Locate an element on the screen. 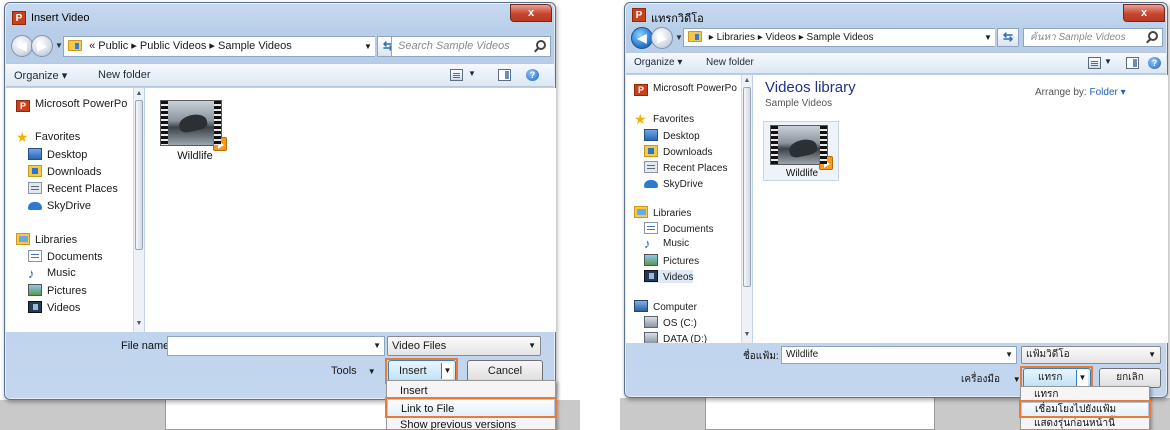 This screenshot has width=1170, height=430. breadcrumb-public-videos: Public Videos is located at coordinates (173, 46).